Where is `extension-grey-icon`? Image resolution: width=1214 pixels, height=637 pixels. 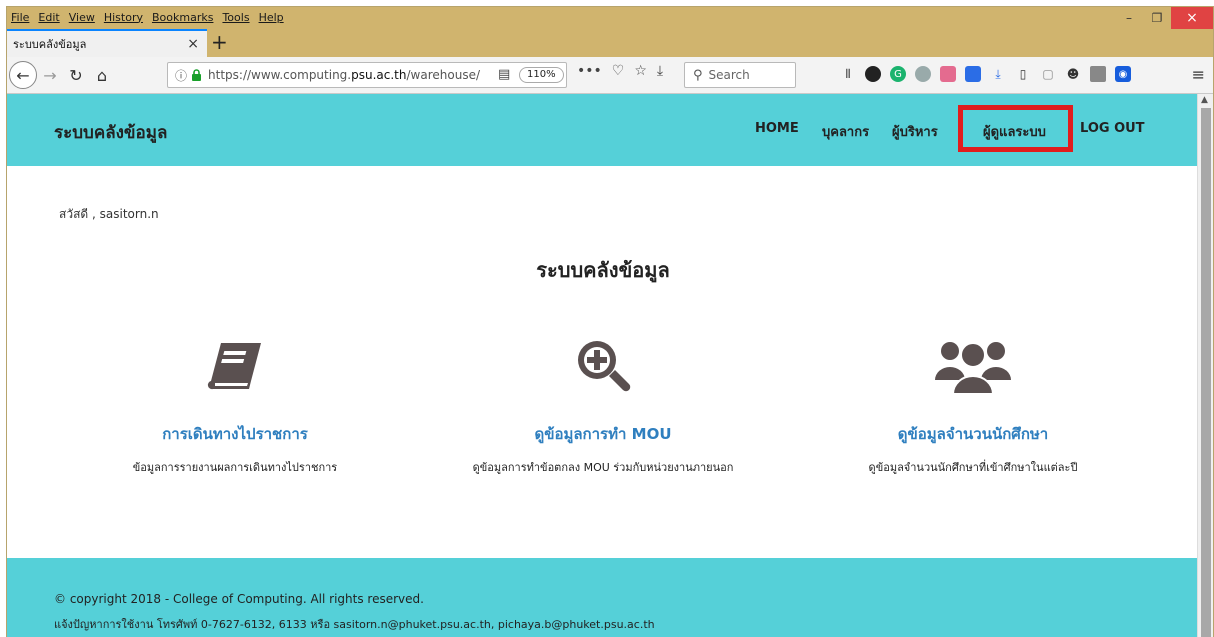
extension-grey-icon is located at coordinates (1098, 74).